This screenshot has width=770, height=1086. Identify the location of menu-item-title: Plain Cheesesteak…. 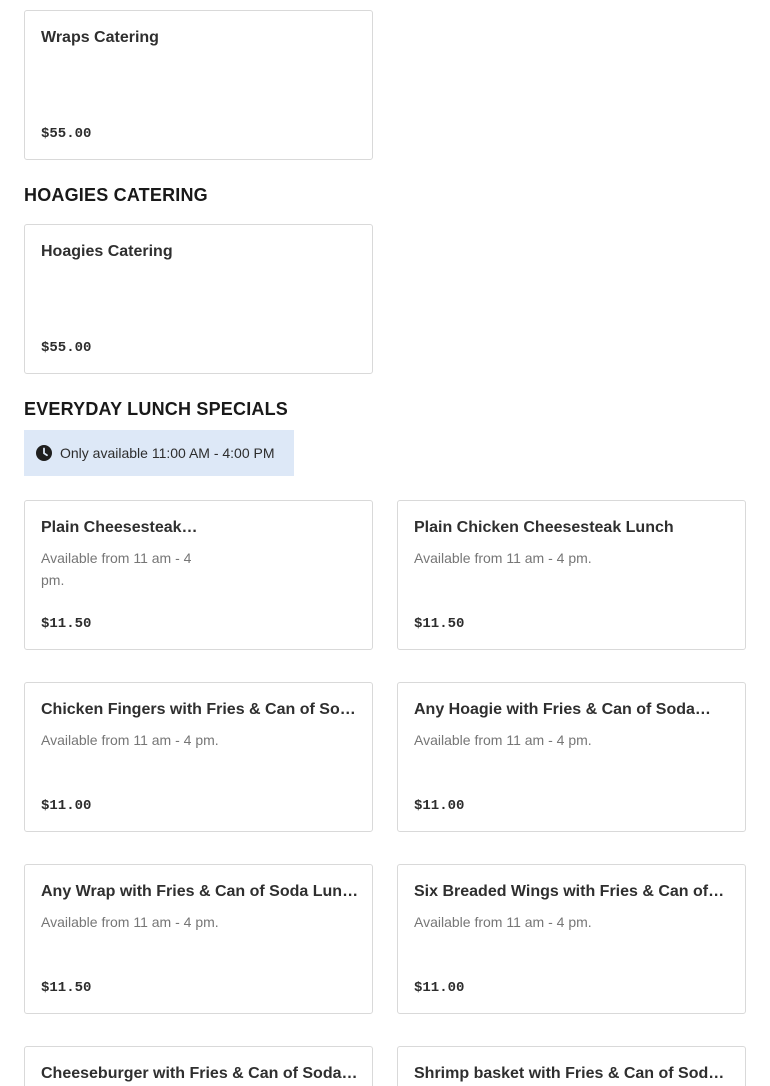
(119, 527).